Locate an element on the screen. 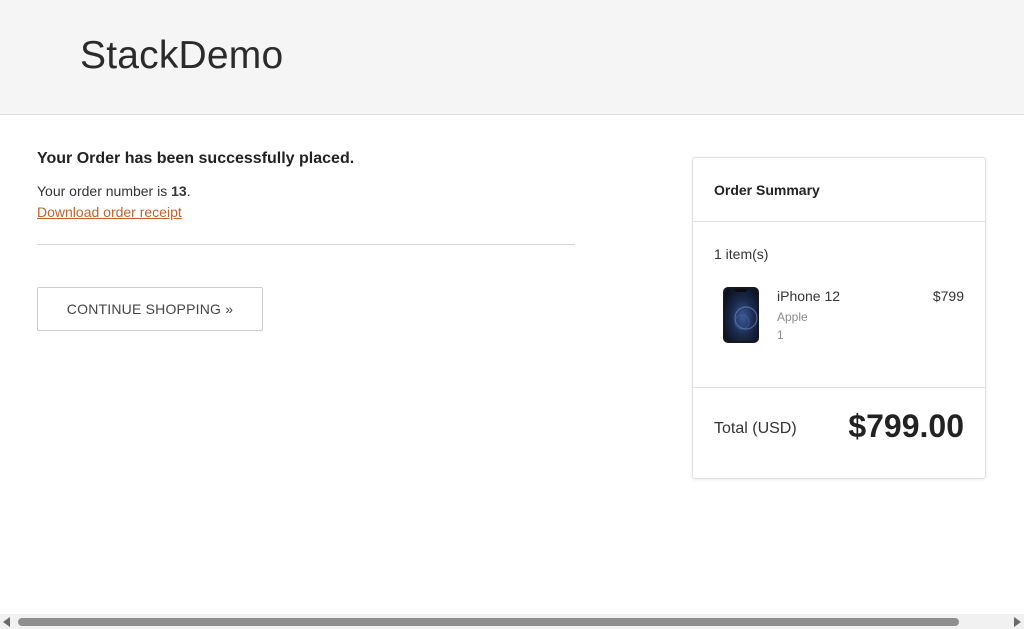 The height and width of the screenshot is (629, 1024). iphone-12-thumbnail is located at coordinates (741, 315).